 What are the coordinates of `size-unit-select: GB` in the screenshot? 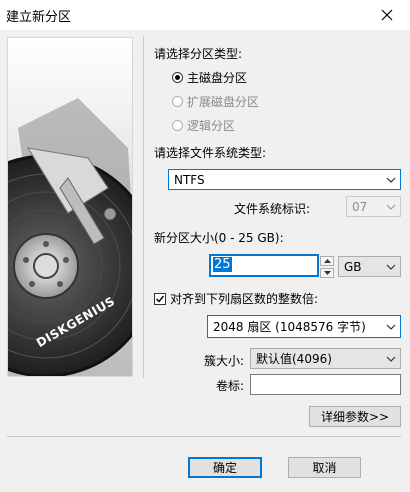 It's located at (369, 266).